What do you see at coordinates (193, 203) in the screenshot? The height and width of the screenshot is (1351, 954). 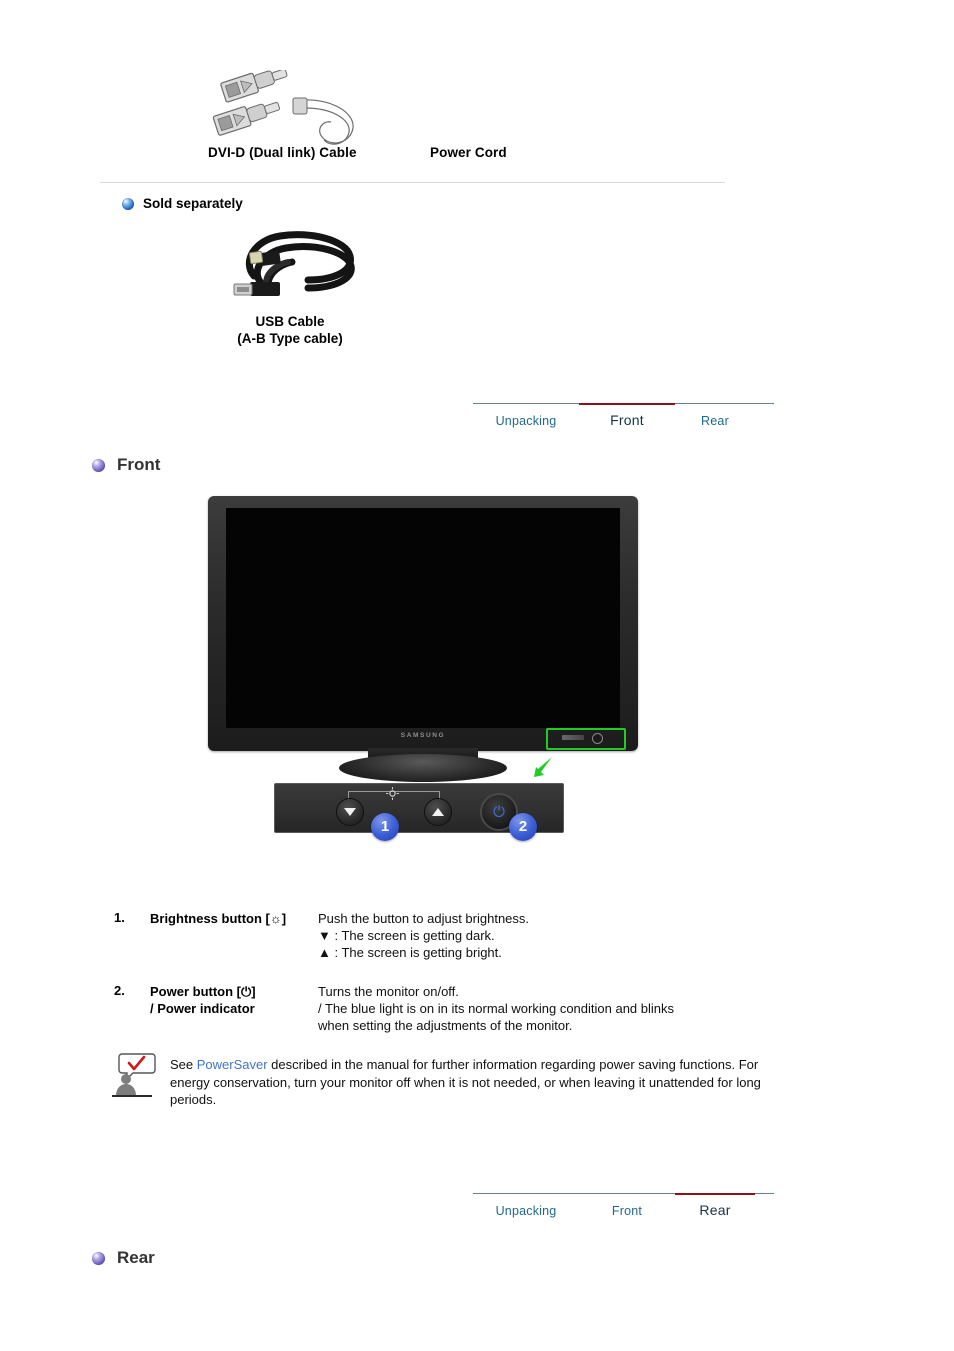 I see `sold-separately-label: Sold separately` at bounding box center [193, 203].